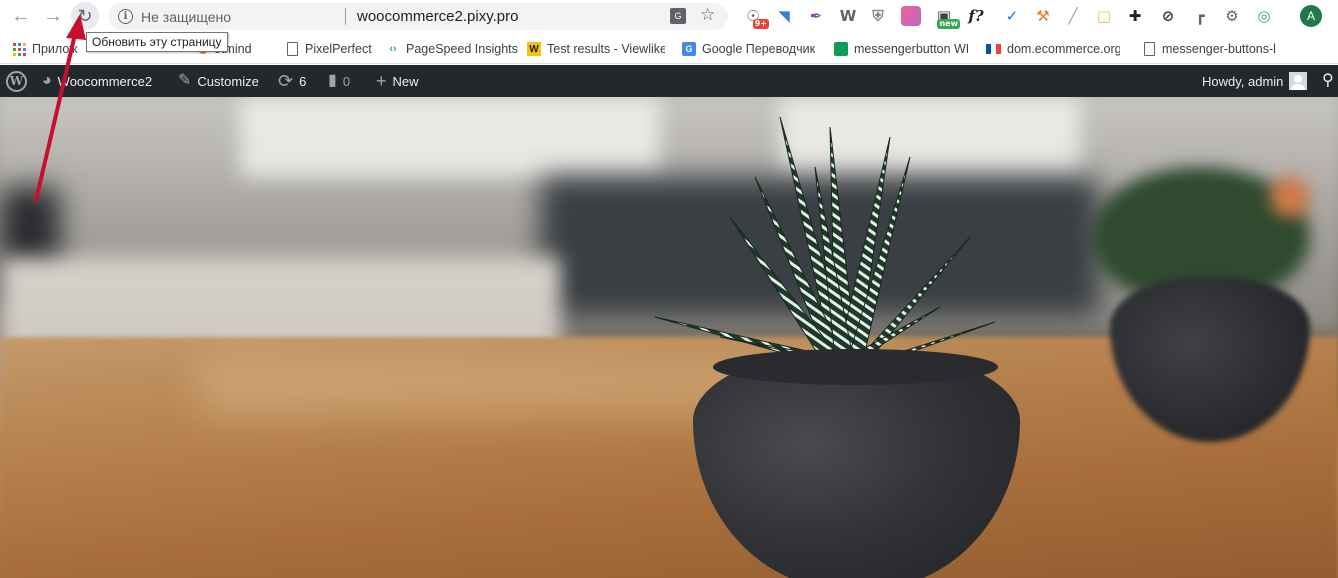  I want to click on updates-link: ⟳ 6, so click(292, 81).